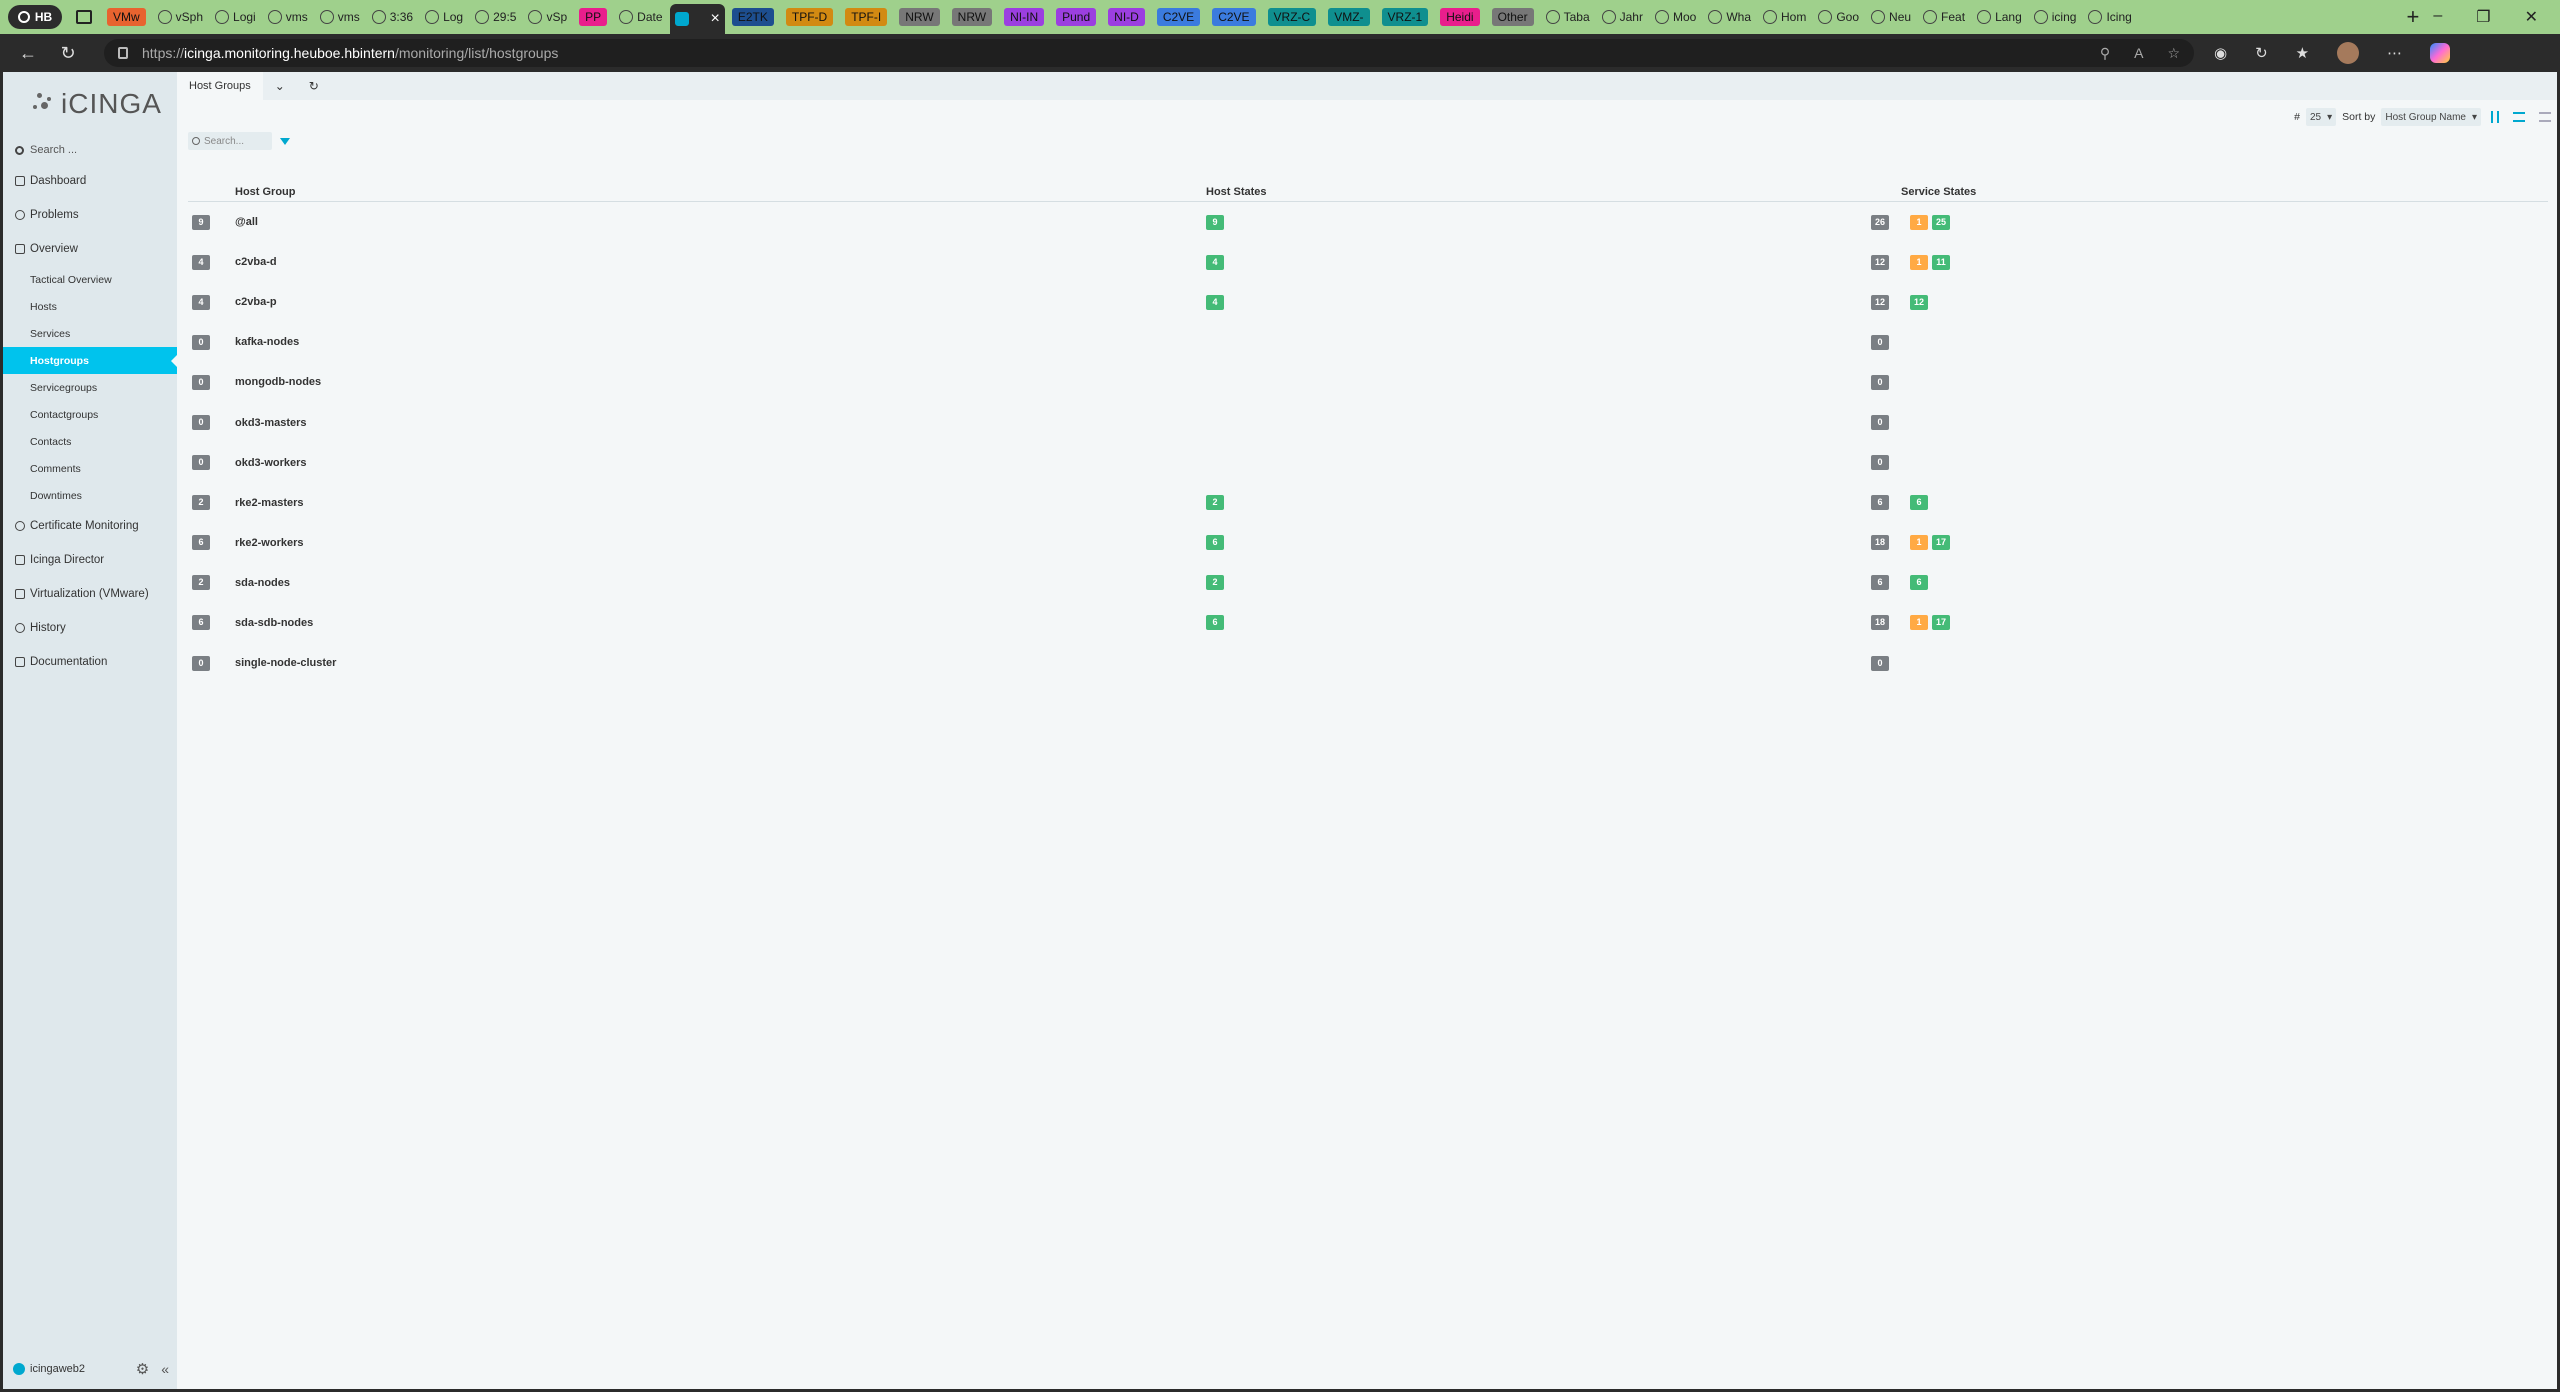  Describe the element at coordinates (84, 17) in the screenshot. I see `tab-actions-icon` at that location.